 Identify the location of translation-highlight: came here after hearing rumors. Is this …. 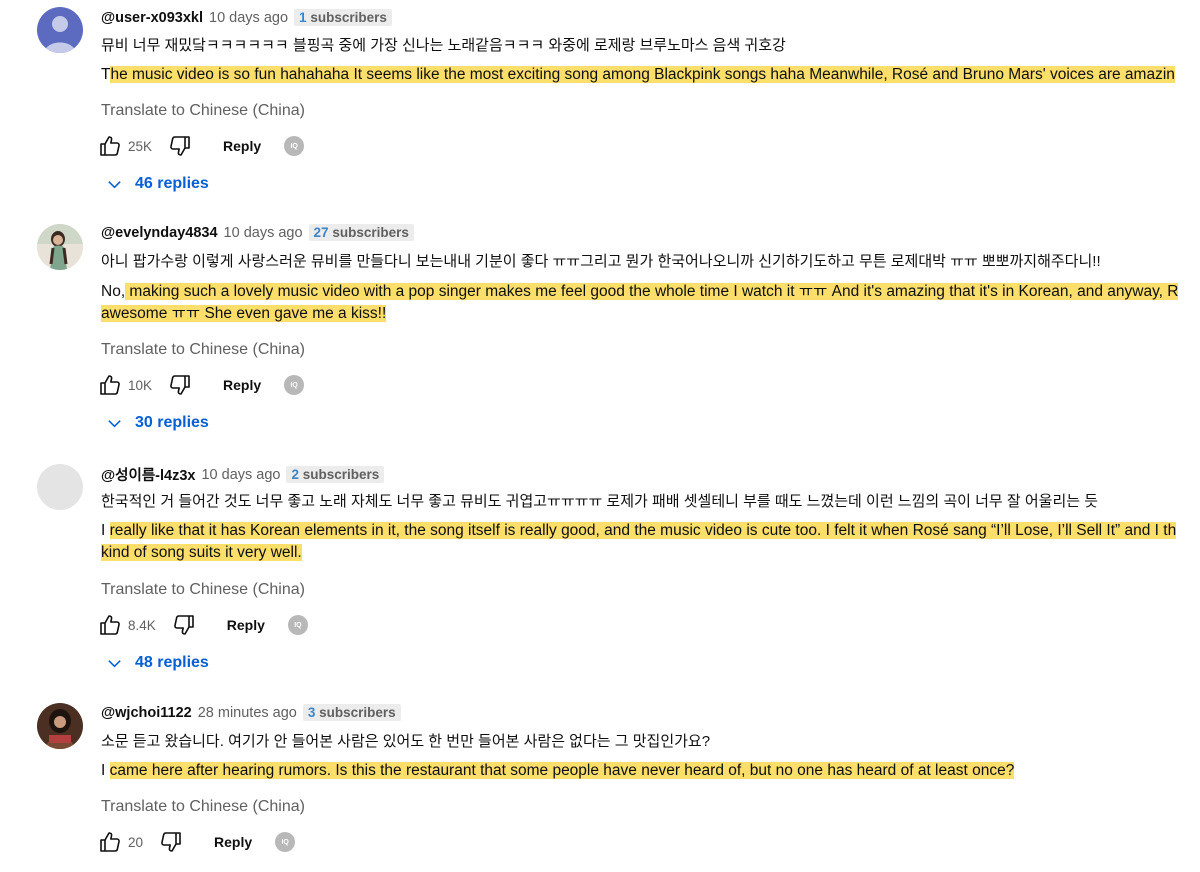
(562, 770).